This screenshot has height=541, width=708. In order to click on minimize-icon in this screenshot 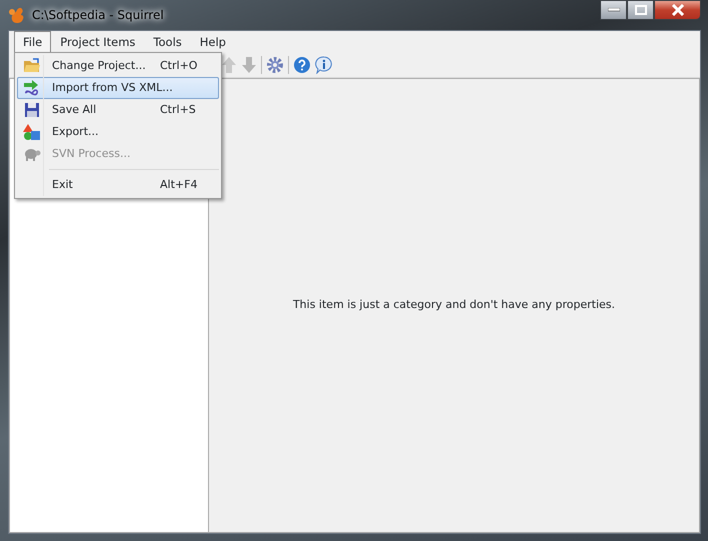, I will do `click(614, 10)`.